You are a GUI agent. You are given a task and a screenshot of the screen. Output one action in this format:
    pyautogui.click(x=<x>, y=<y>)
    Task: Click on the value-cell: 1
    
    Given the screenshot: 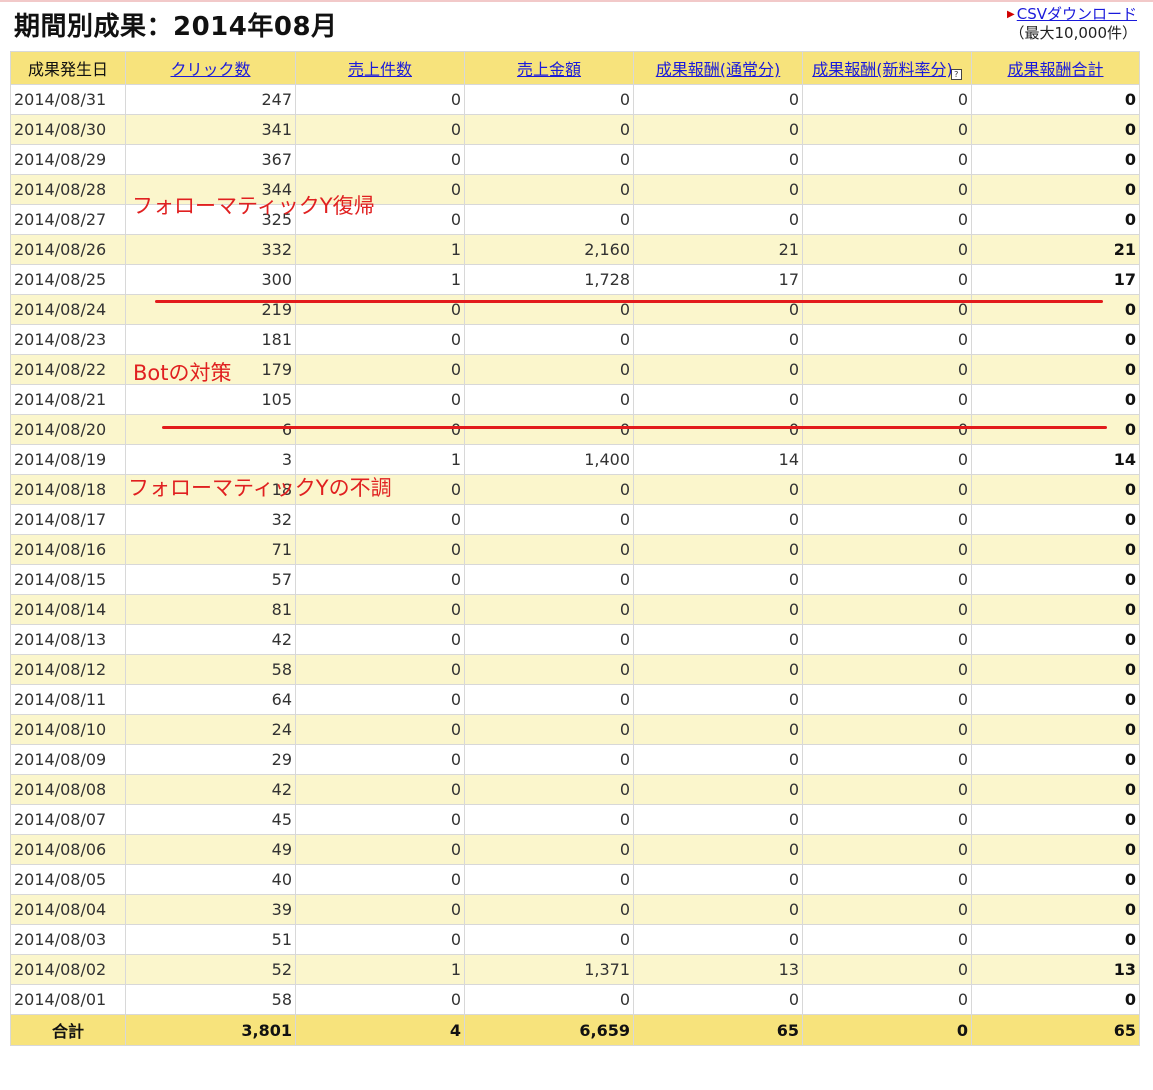 What is the action you would take?
    pyautogui.click(x=380, y=459)
    